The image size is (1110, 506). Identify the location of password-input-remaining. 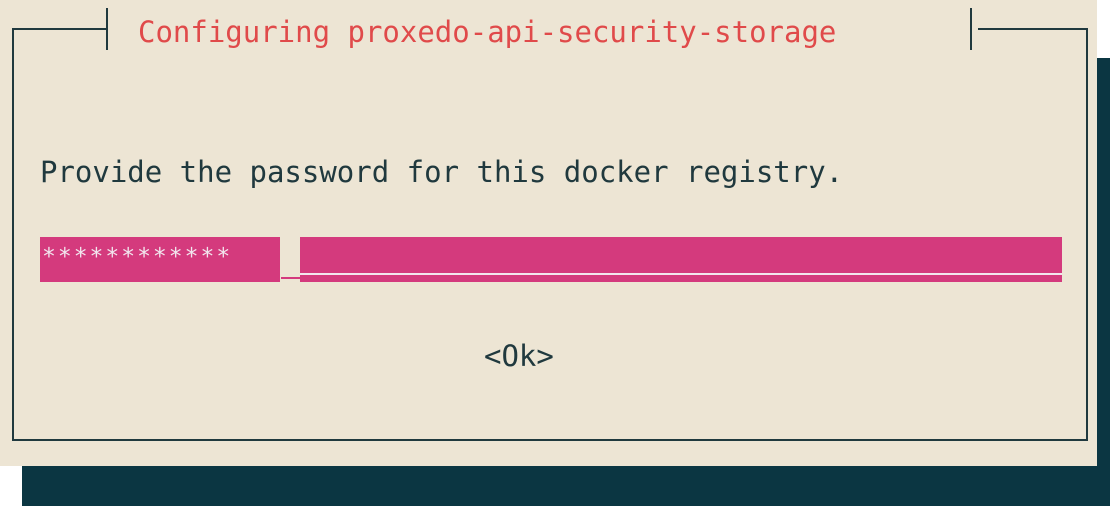
(681, 259).